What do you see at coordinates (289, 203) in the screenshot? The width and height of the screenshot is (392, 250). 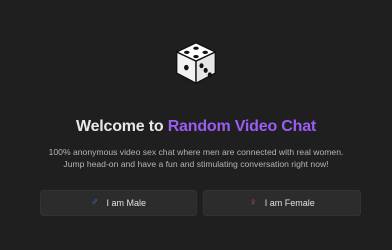 I see `female-button-label: I am Female` at bounding box center [289, 203].